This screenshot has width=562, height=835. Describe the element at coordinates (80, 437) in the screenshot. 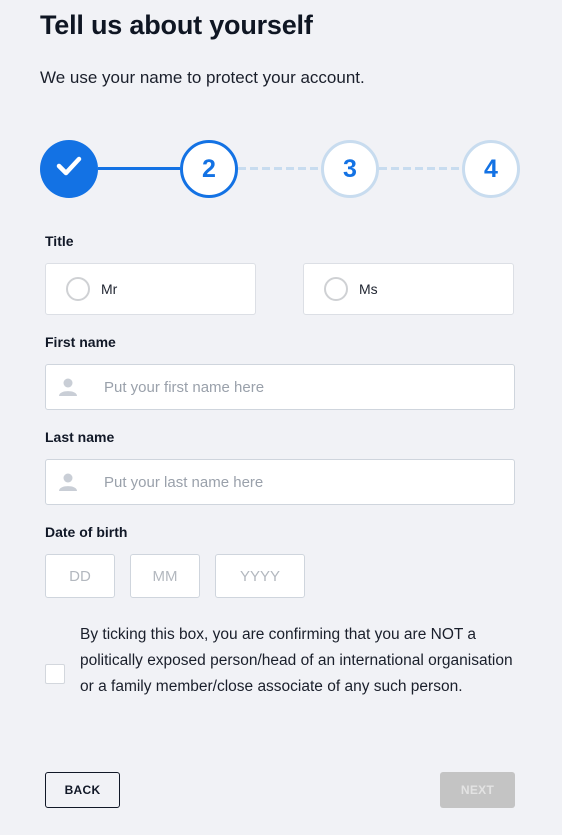

I see `last-name-label: Last name` at that location.